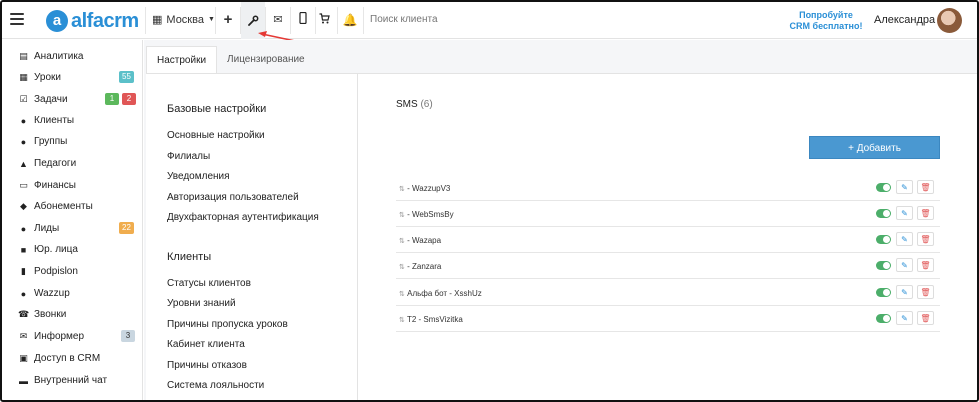 The height and width of the screenshot is (402, 979). I want to click on link-two-factor: Двухфакторная аутентификация, so click(243, 217).